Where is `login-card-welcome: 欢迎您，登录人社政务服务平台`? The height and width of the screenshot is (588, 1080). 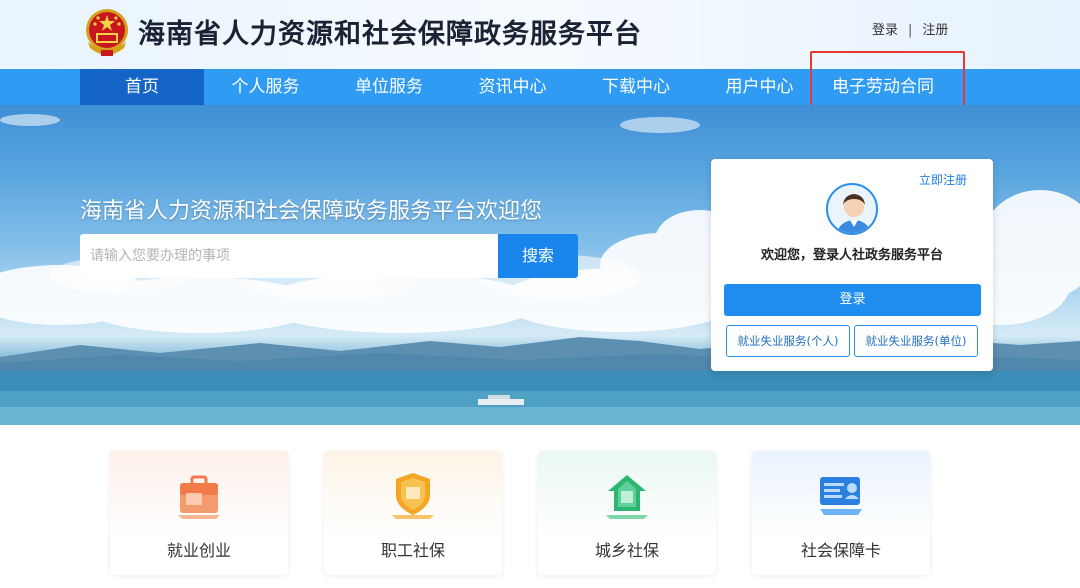
login-card-welcome: 欢迎您，登录人社政务服务平台 is located at coordinates (851, 255).